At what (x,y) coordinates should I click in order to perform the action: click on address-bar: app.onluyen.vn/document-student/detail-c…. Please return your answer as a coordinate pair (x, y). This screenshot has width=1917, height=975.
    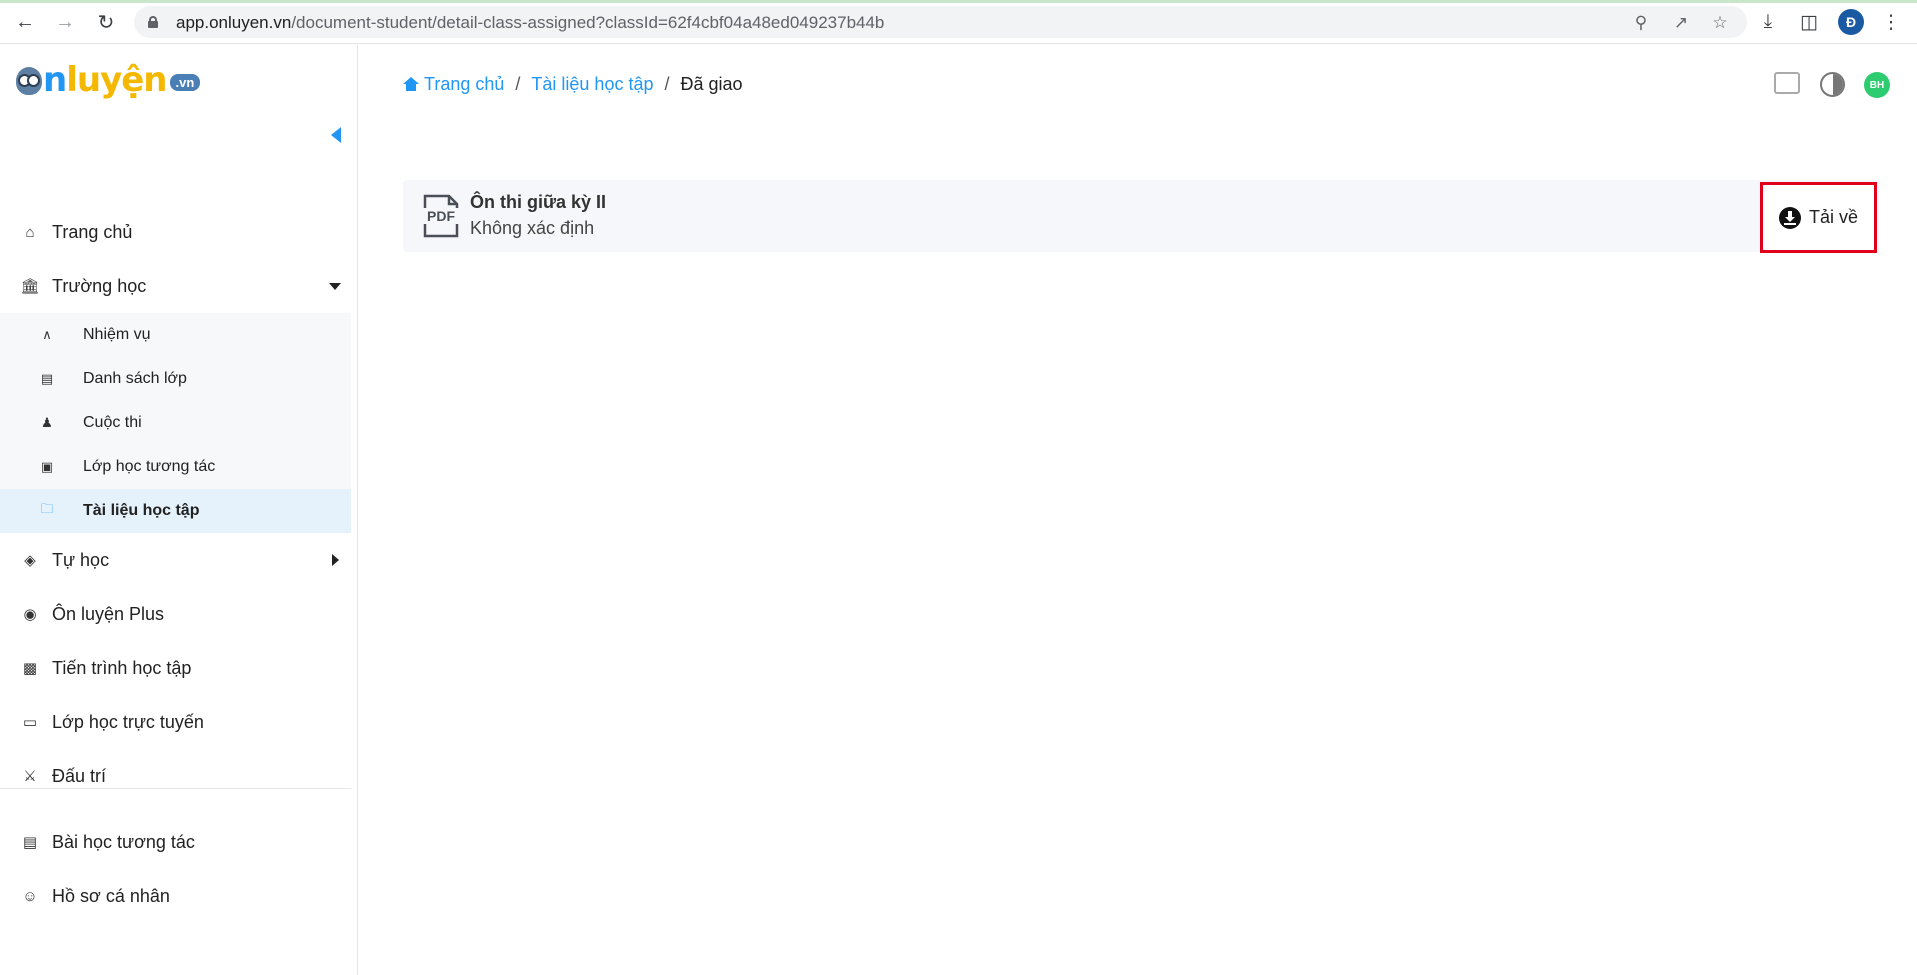
    Looking at the image, I should click on (940, 22).